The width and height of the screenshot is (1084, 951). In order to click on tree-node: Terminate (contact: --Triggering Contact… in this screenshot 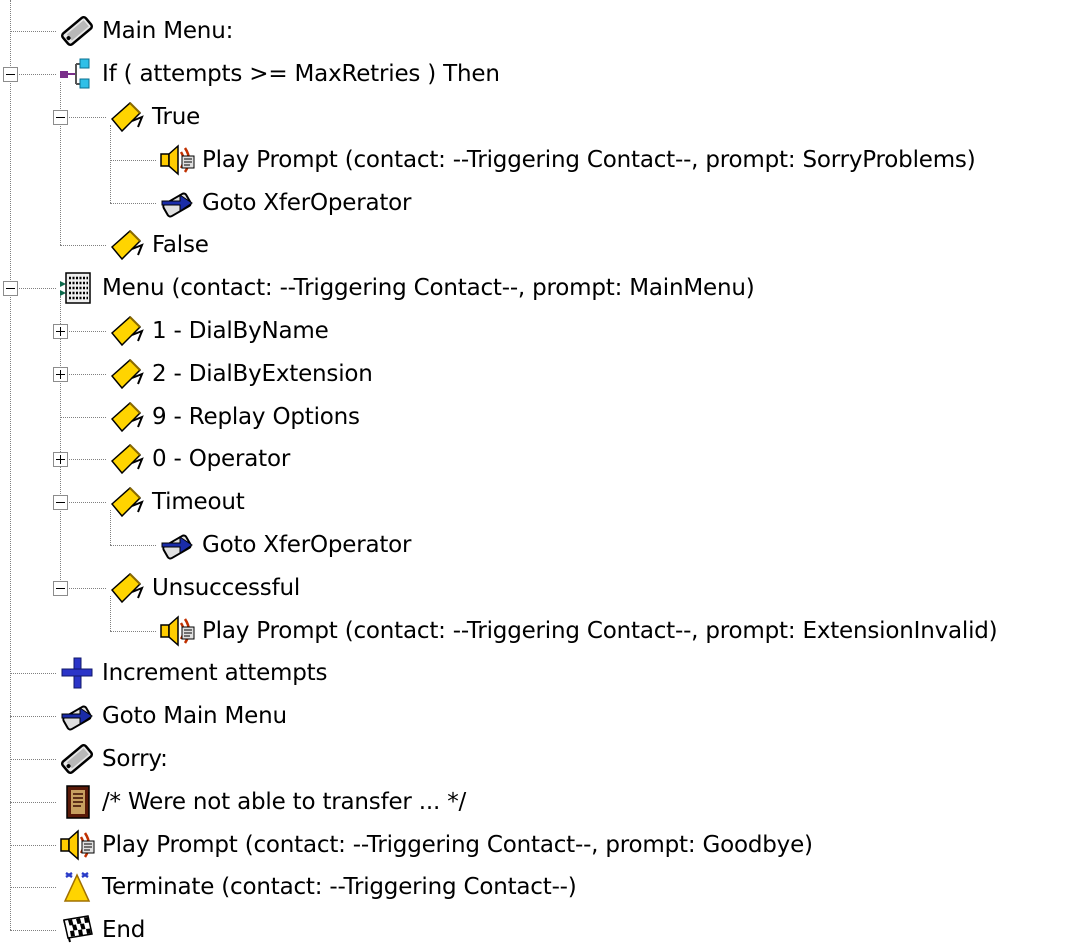, I will do `click(317, 887)`.